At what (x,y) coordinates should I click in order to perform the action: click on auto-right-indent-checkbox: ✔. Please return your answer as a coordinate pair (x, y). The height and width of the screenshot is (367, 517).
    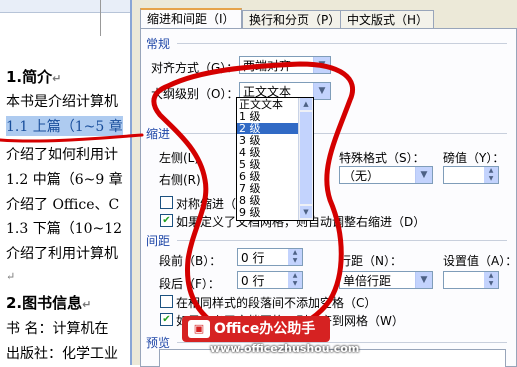
    Looking at the image, I should click on (166, 220).